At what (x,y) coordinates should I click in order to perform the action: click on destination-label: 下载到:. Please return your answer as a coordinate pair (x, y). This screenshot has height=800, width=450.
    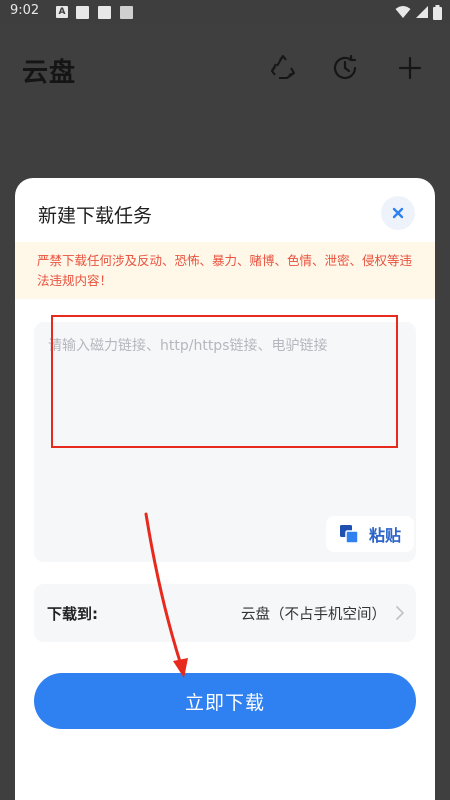
    Looking at the image, I should click on (72, 614).